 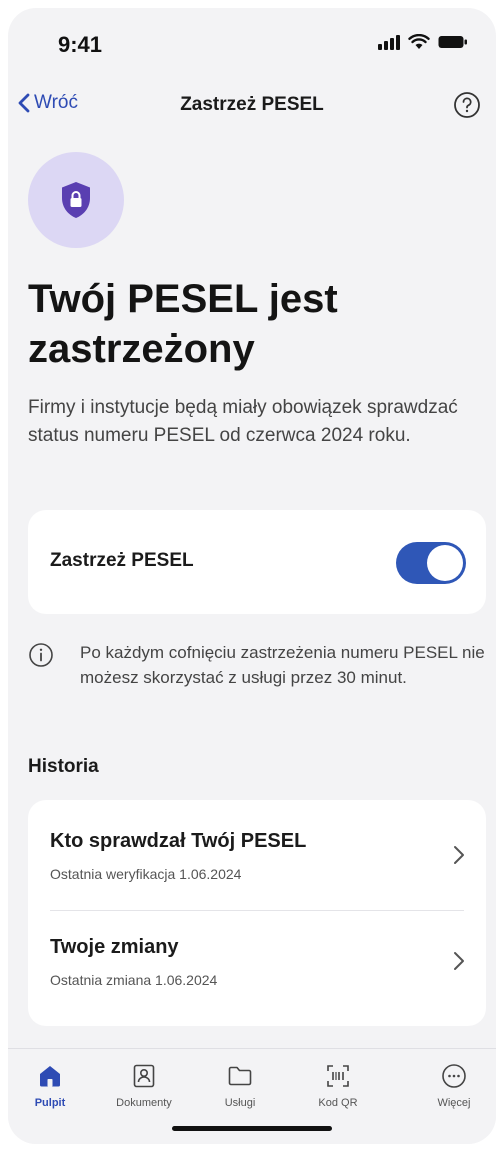 What do you see at coordinates (144, 1076) in the screenshot?
I see `id-card-icon` at bounding box center [144, 1076].